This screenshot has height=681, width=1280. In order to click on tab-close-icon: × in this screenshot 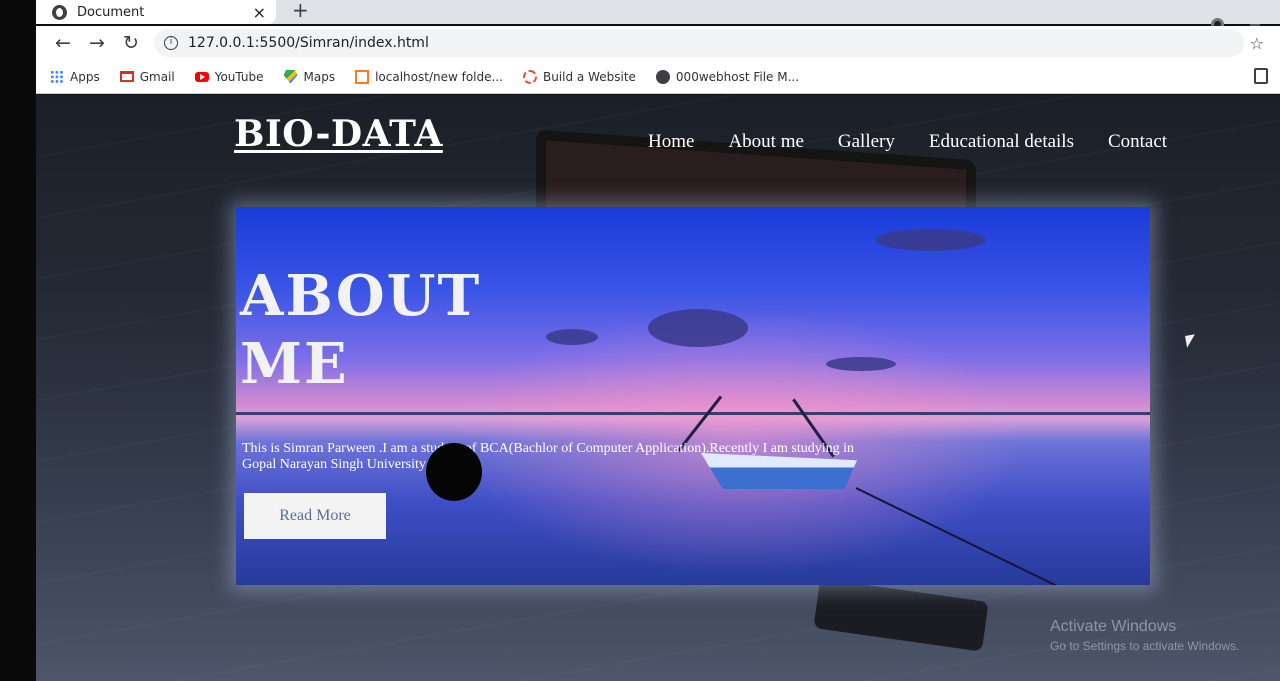, I will do `click(259, 12)`.